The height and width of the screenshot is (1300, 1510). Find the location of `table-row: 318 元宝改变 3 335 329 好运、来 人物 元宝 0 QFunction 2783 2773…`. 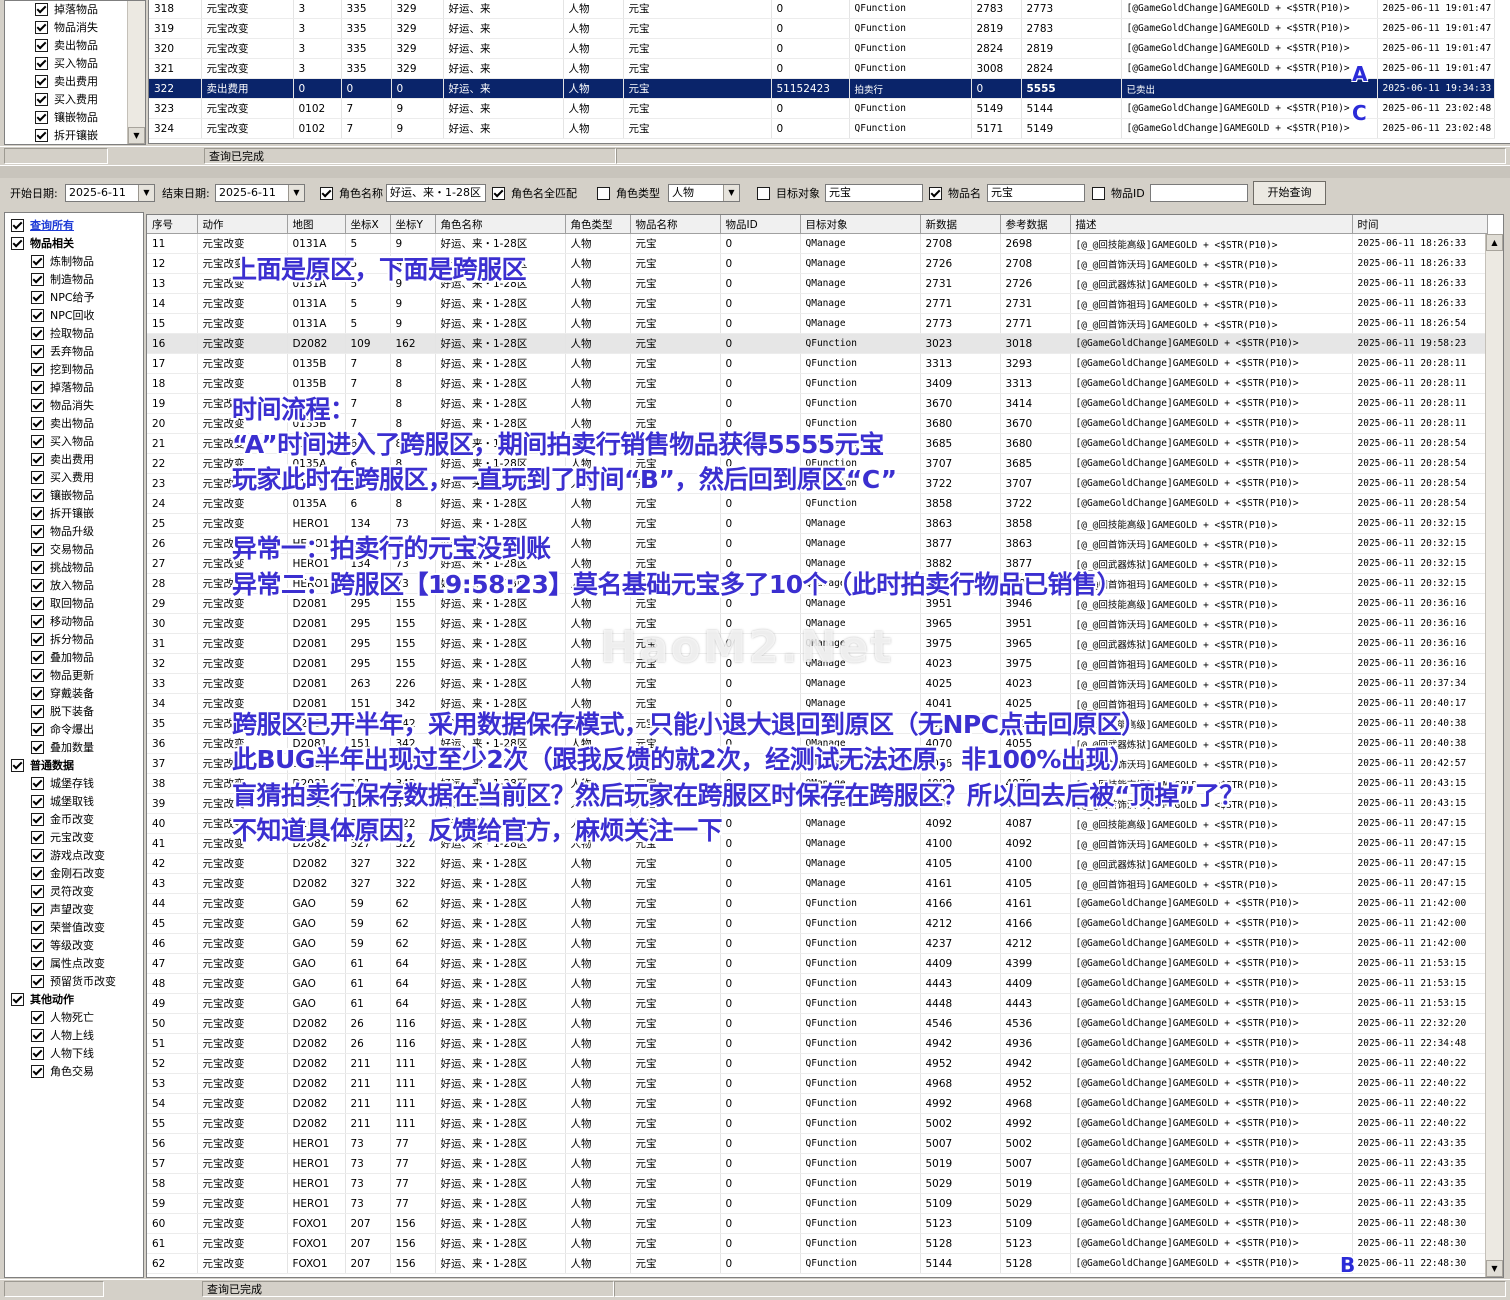

table-row: 318 元宝改变 3 335 329 好运、来 人物 元宝 0 QFunction 2783 2773… is located at coordinates (822, 9).